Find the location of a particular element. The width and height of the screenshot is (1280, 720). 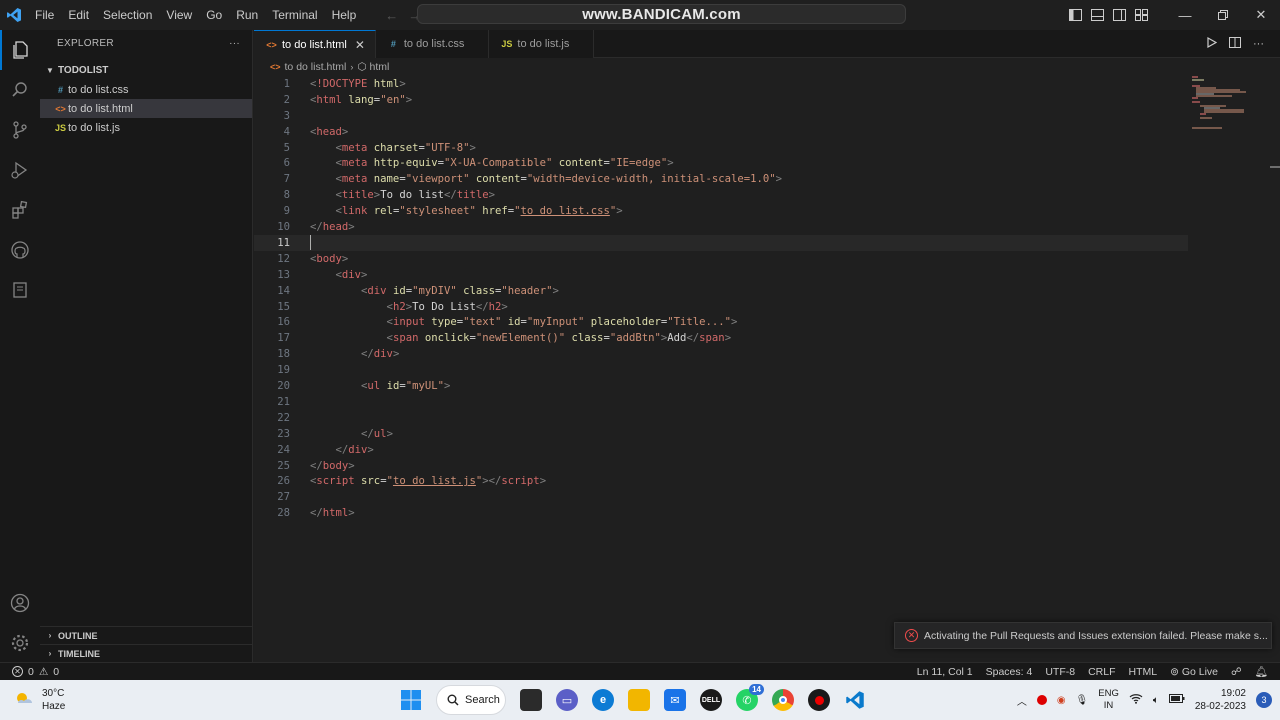

wifi-icon is located at coordinates (1136, 700).